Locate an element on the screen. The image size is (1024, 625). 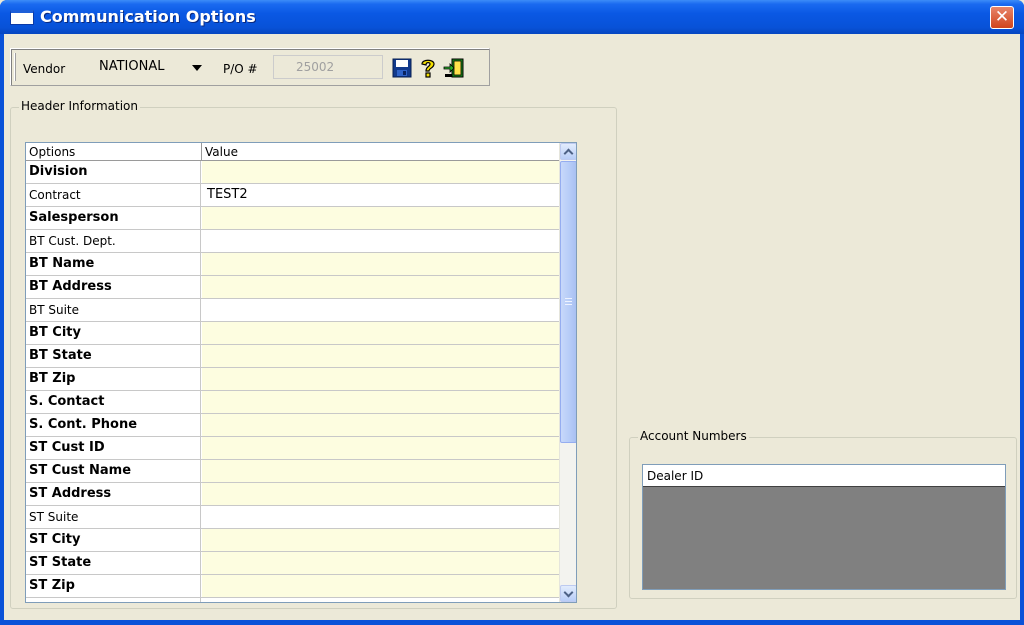
po-number-field: 25002 is located at coordinates (328, 67).